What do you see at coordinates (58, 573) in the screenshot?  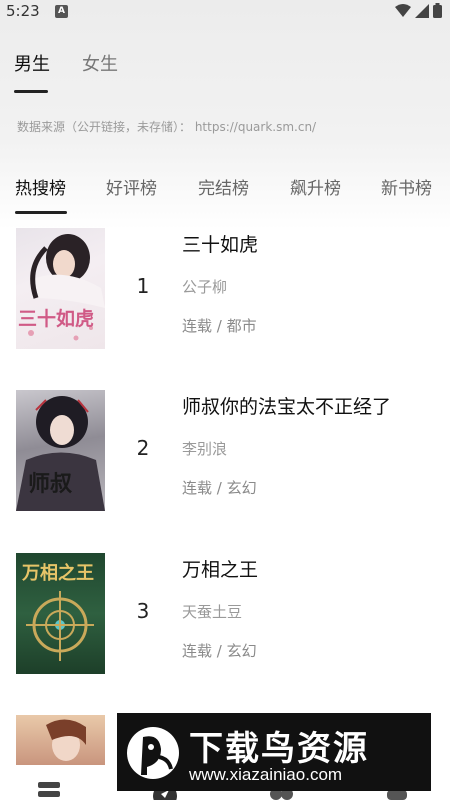 I see `cover-title: 万相之王` at bounding box center [58, 573].